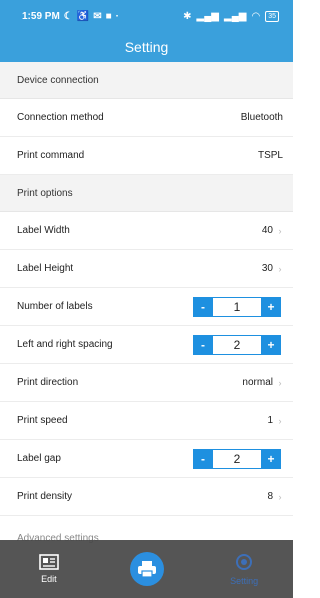 The height and width of the screenshot is (598, 320). I want to click on print-direction-value: normal, so click(257, 382).